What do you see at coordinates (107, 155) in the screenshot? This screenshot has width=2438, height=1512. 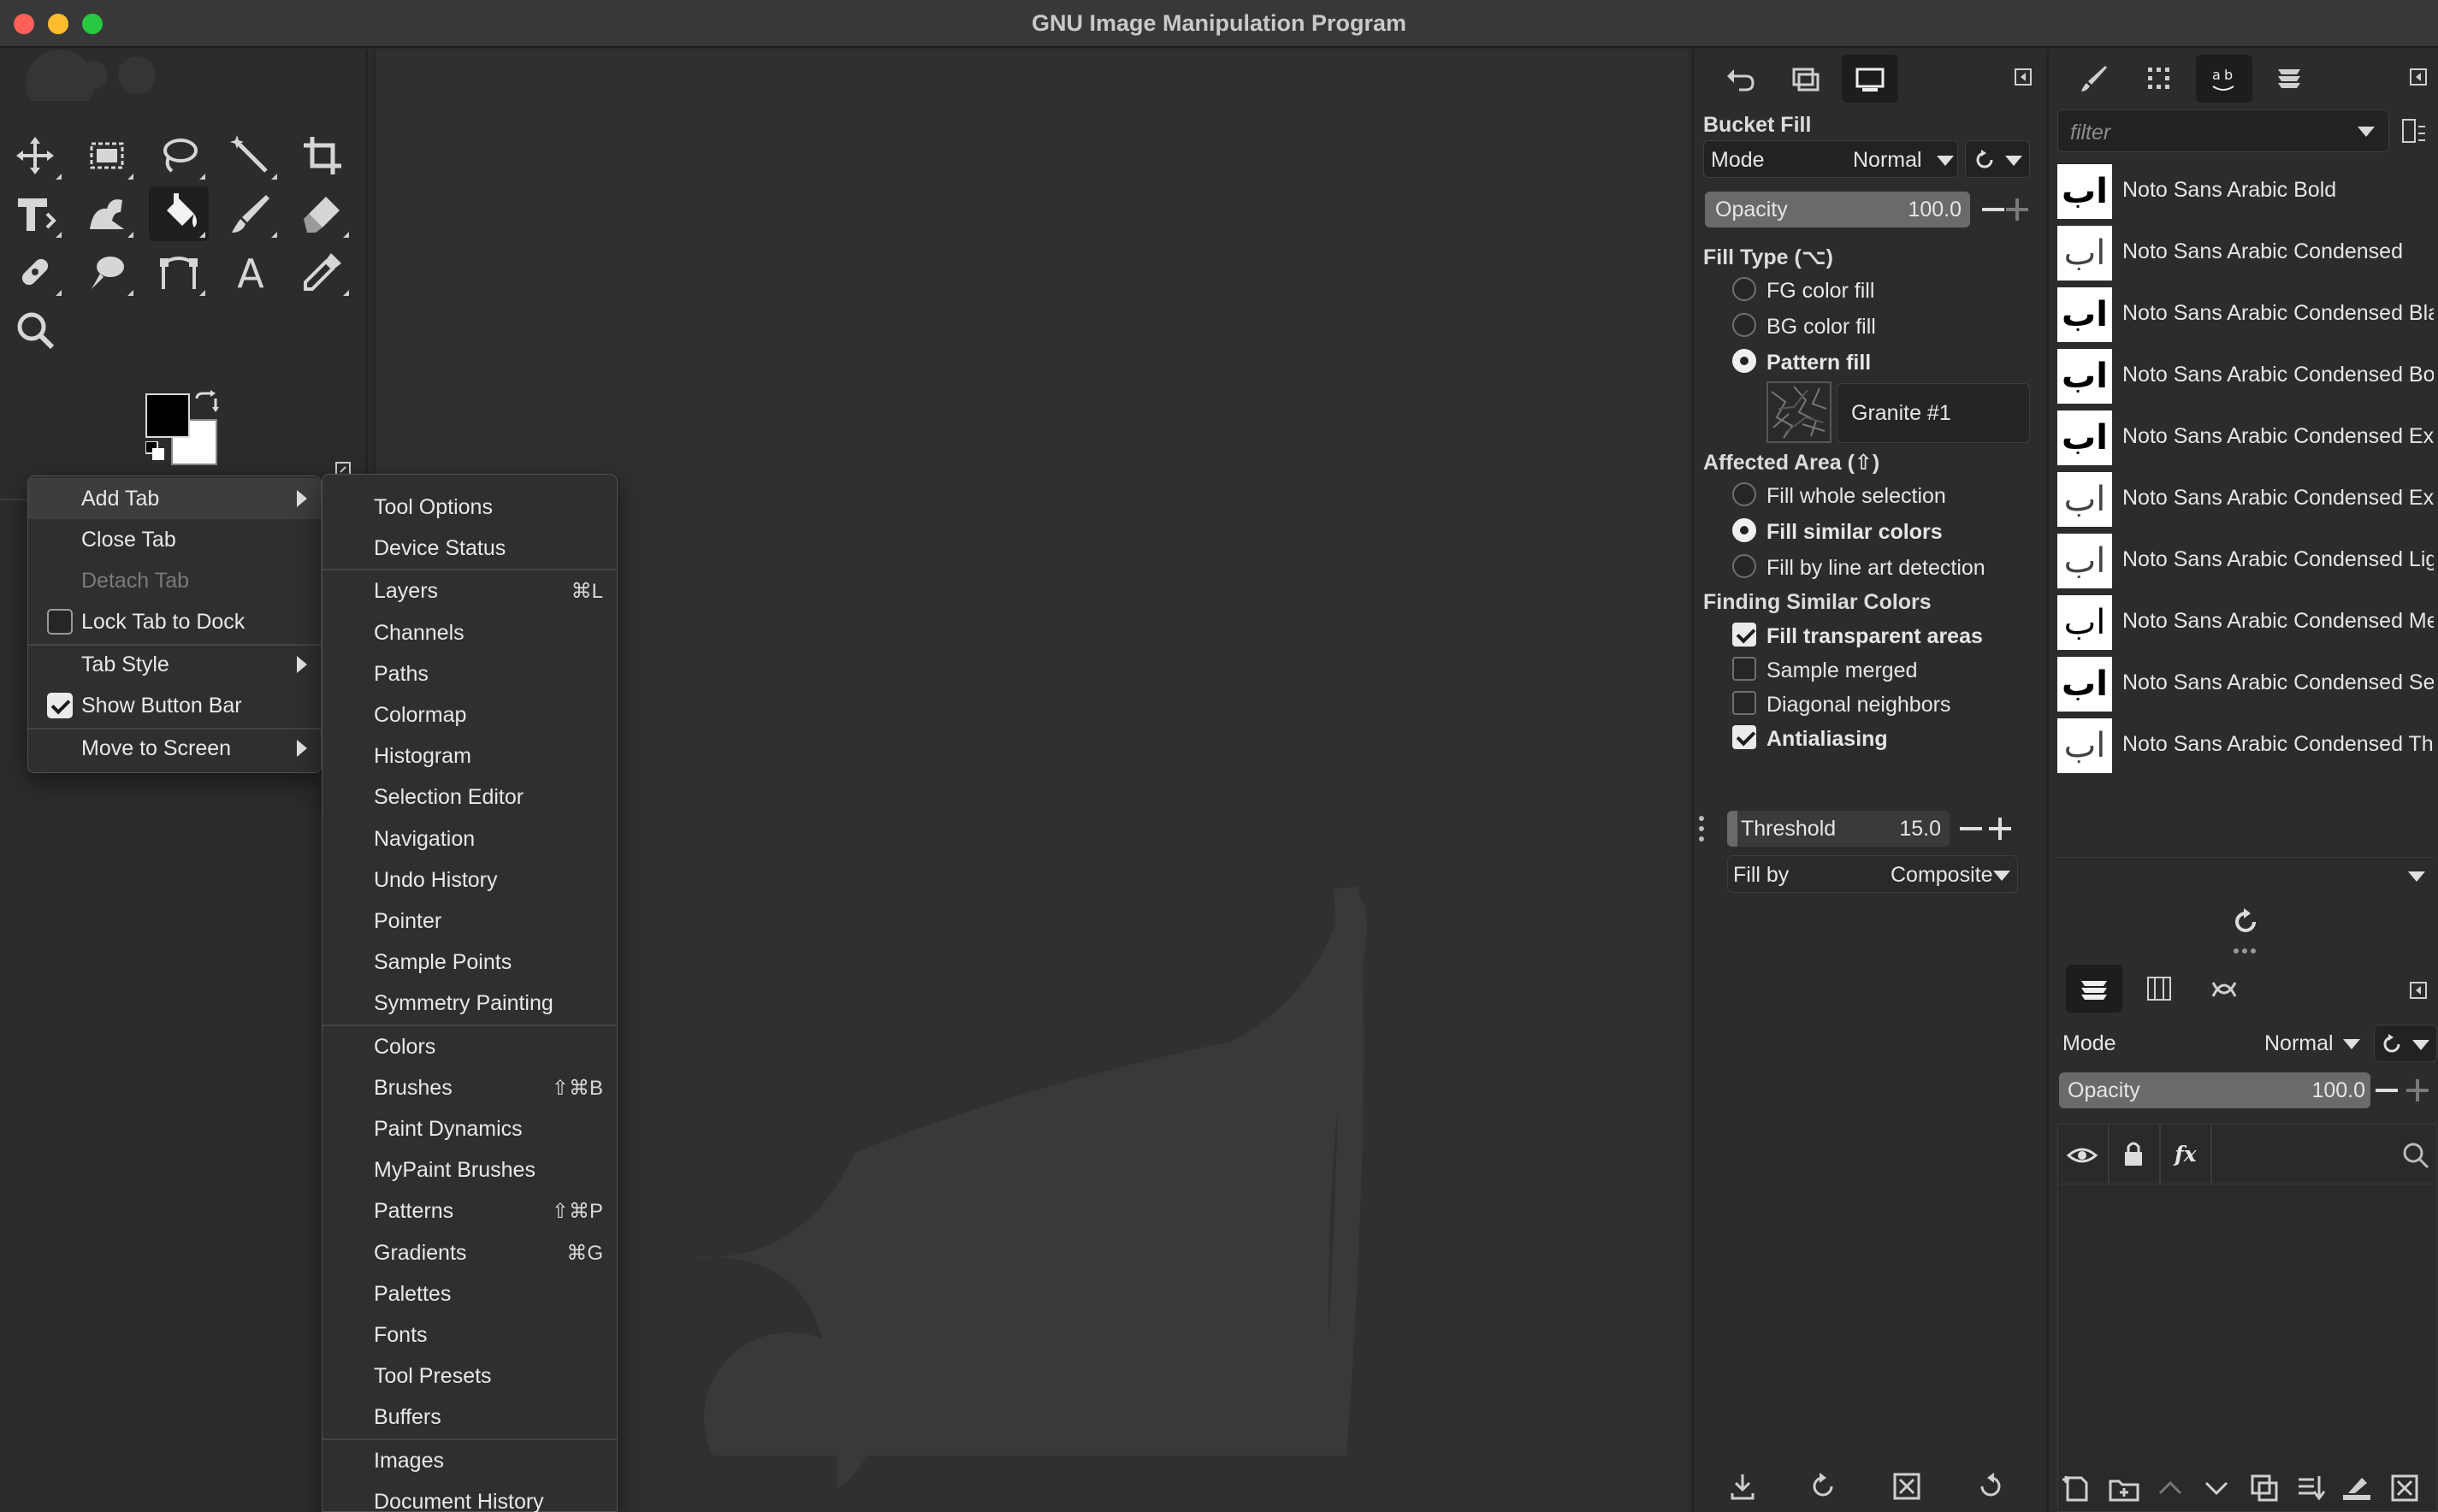 I see `rect-select-tool-icon` at bounding box center [107, 155].